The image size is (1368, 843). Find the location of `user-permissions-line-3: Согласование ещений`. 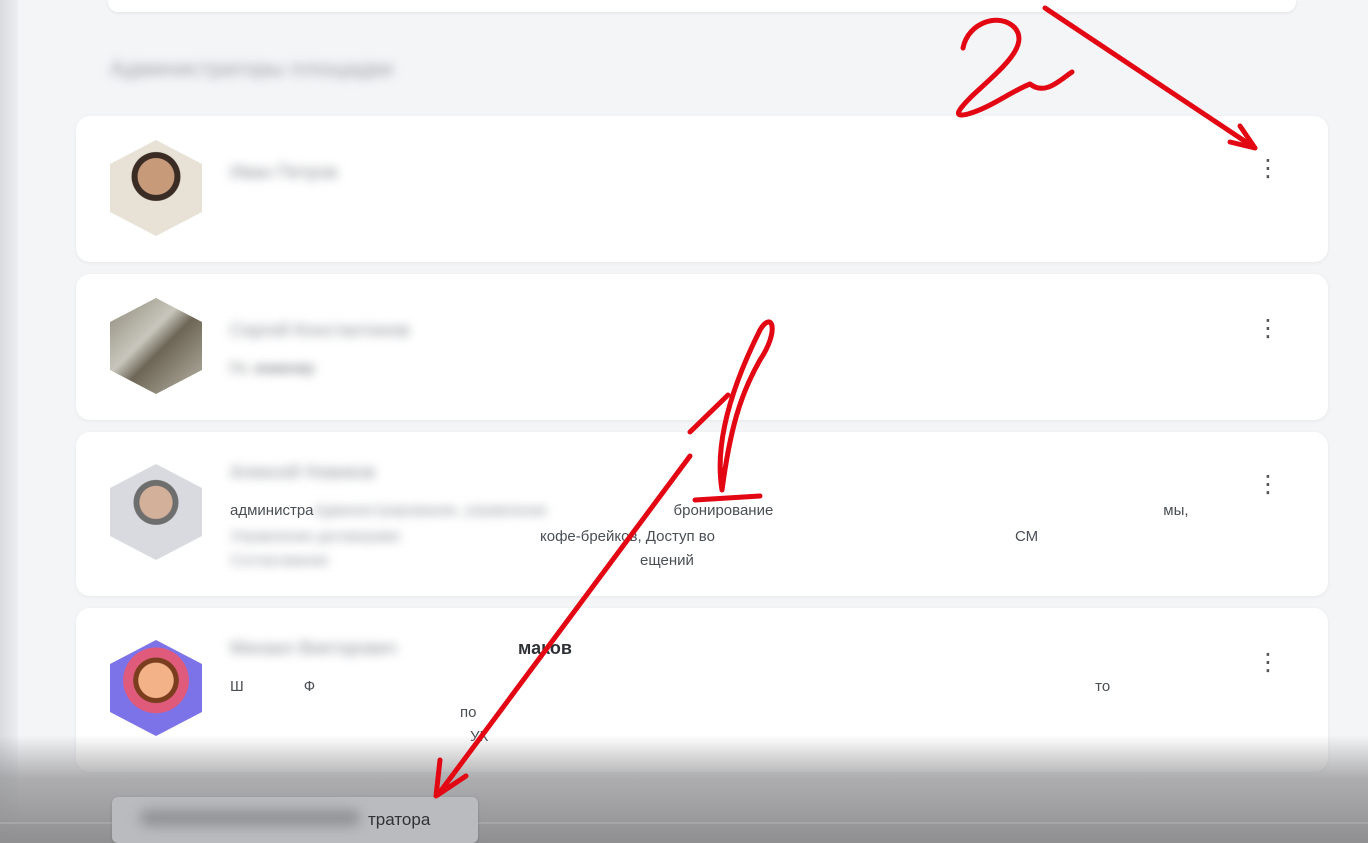

user-permissions-line-3: Согласование ещений is located at coordinates (462, 560).